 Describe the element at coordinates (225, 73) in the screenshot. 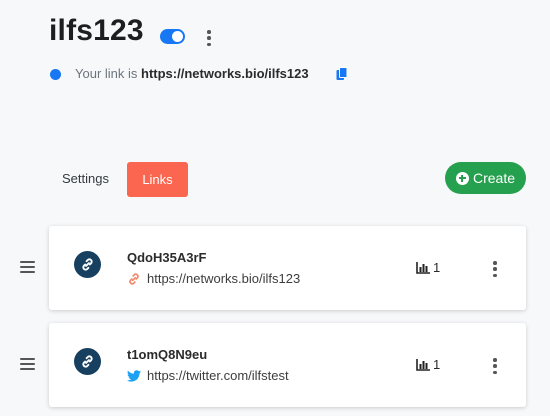

I see `page-link-url: https://networks.bio/ilfs123` at that location.